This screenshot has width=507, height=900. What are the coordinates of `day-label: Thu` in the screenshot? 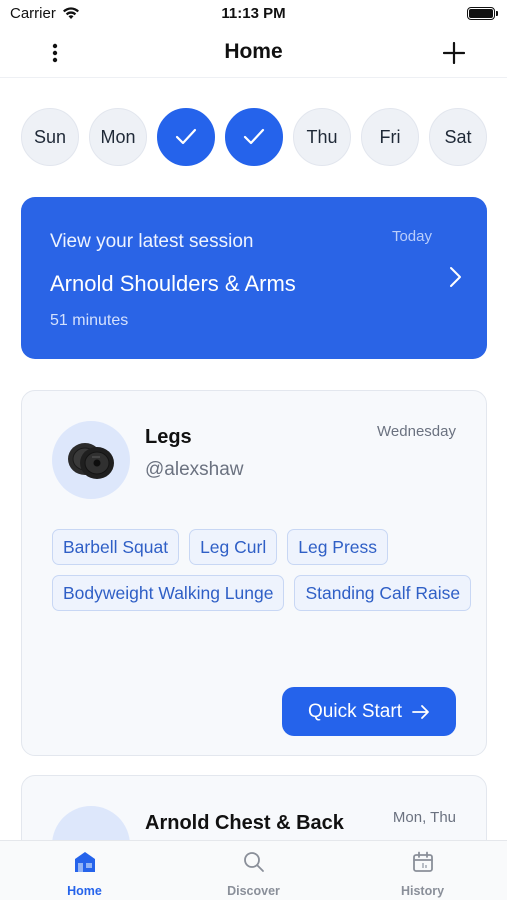 It's located at (322, 136).